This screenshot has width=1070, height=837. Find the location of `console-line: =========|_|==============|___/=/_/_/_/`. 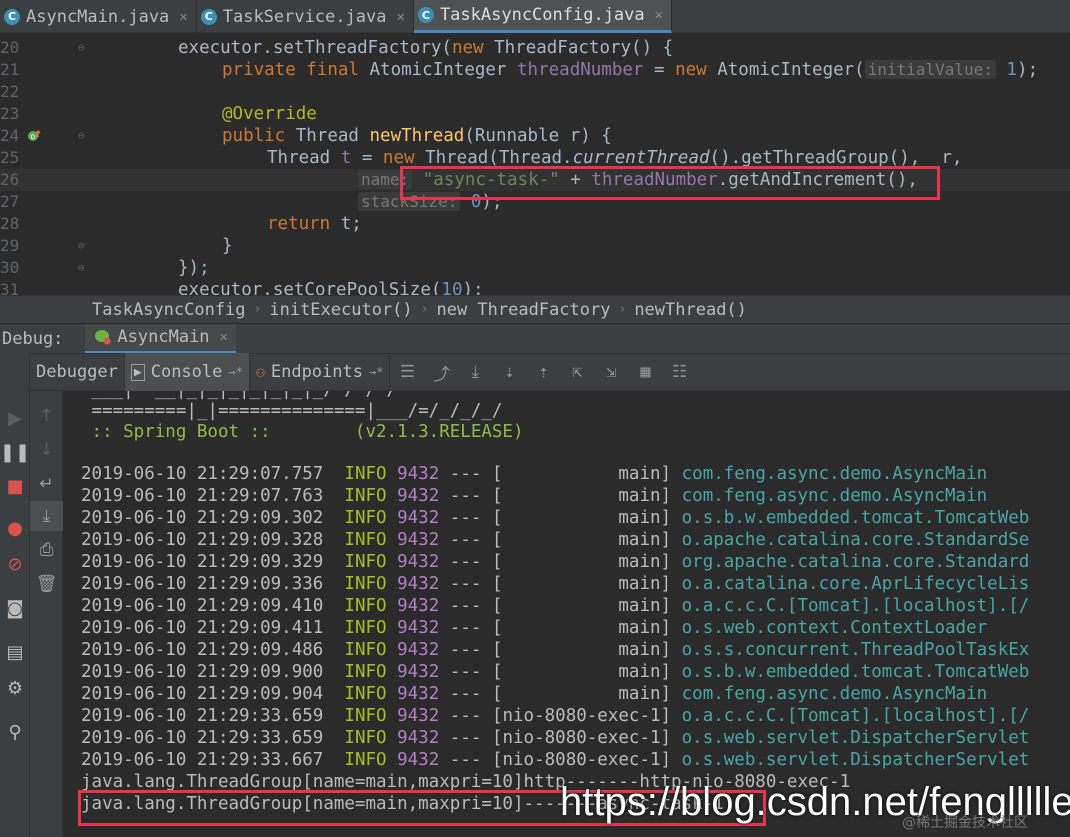

console-line: =========|_|==============|___/=/_/_/_/ is located at coordinates (292, 411).